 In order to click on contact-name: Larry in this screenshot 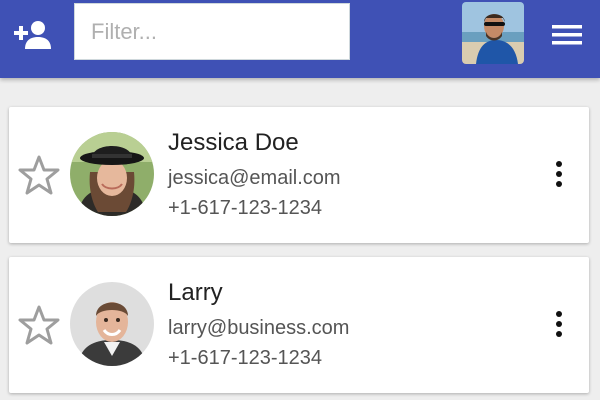, I will do `click(195, 292)`.